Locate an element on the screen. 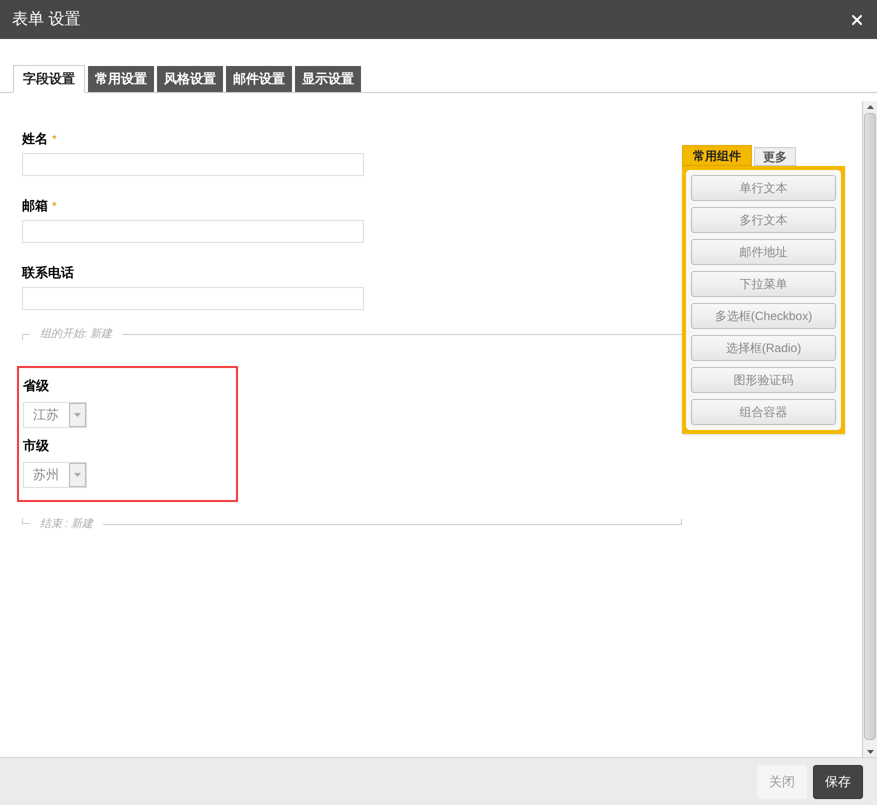 Image resolution: width=877 pixels, height=805 pixels. palette-tab: 更多 is located at coordinates (775, 156).